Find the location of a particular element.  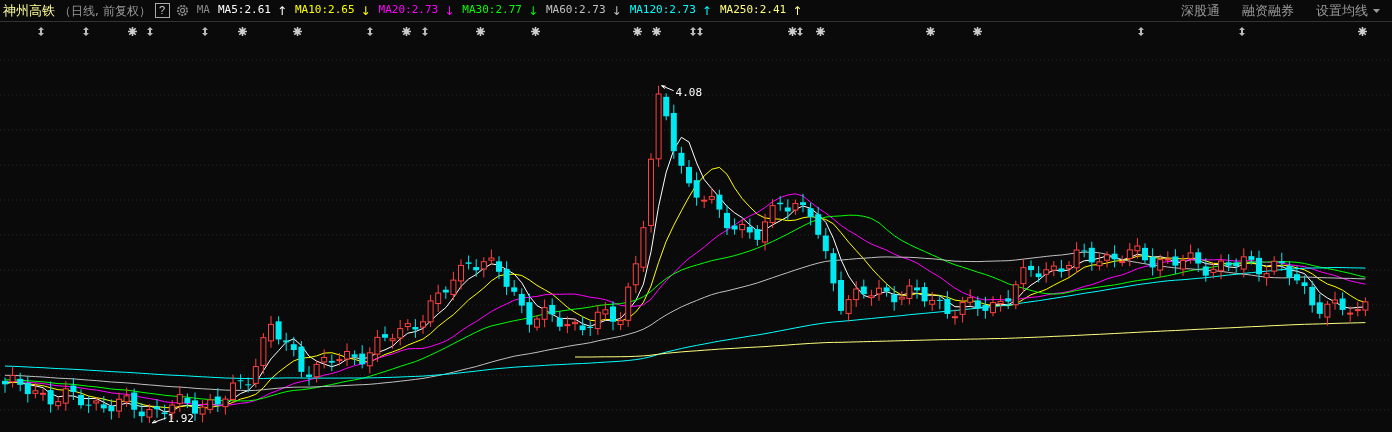

moving-average-value: MA10:2.65 is located at coordinates (324, 10).